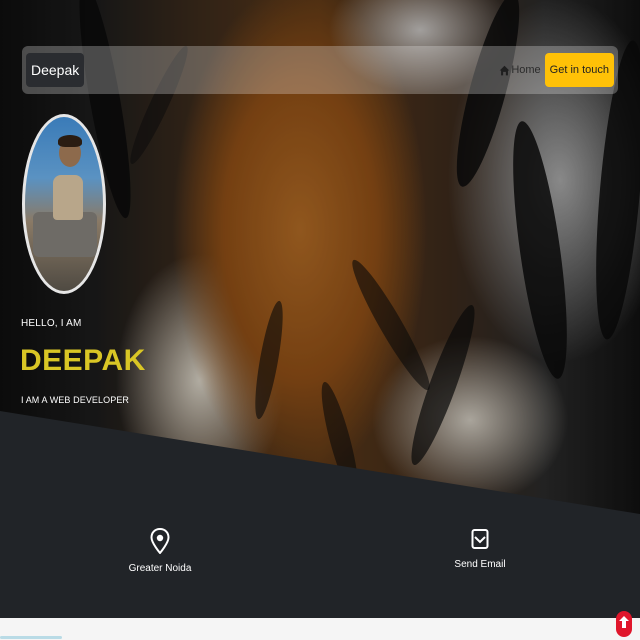 The image size is (640, 640). I want to click on navbar: Deepak Home Get in touch, so click(320, 70).